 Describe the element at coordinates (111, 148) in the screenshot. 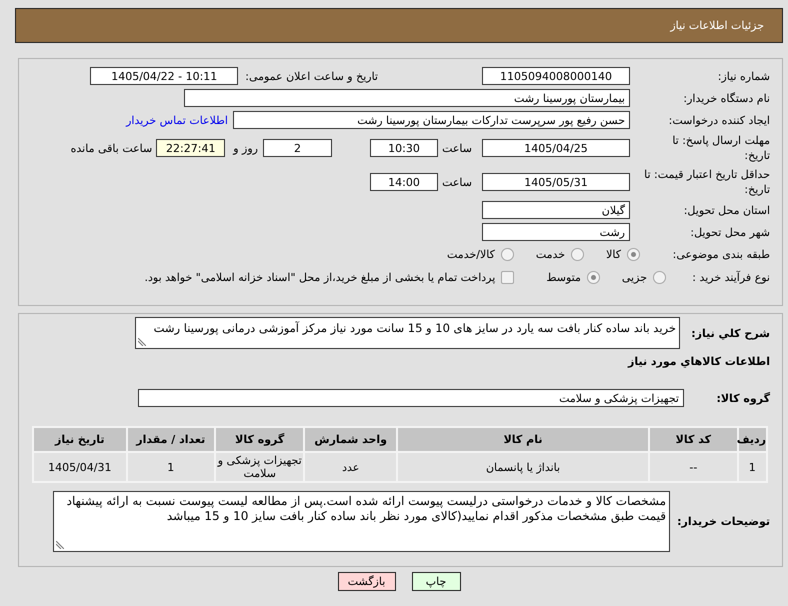

I see `remaining-label: ساعت باقی مانده` at that location.